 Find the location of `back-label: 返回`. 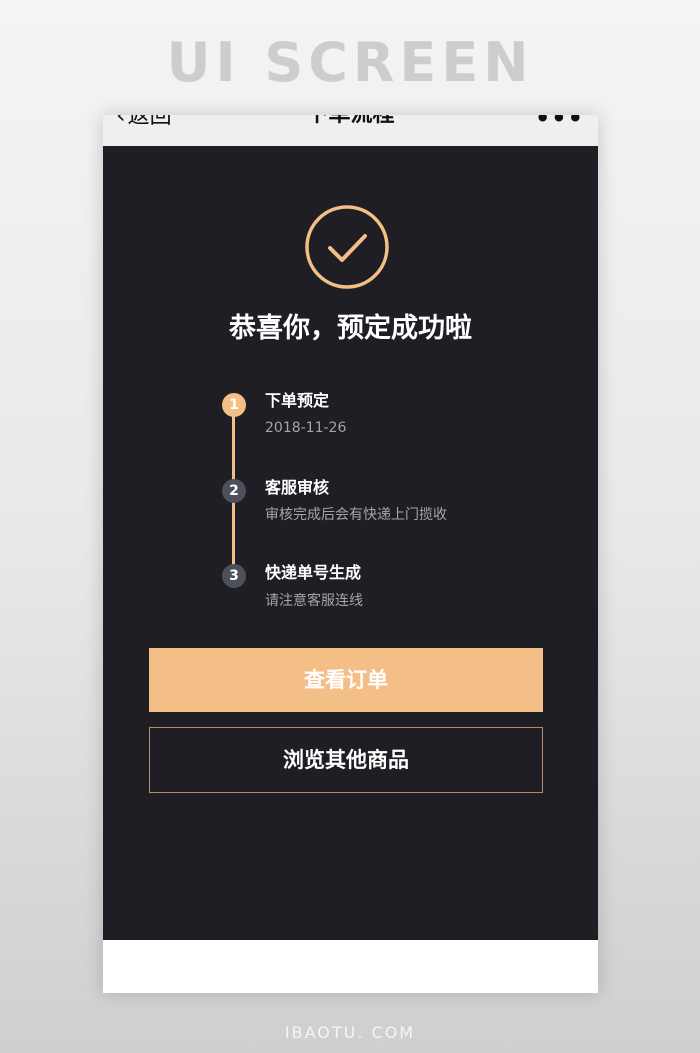

back-label: 返回 is located at coordinates (149, 122).